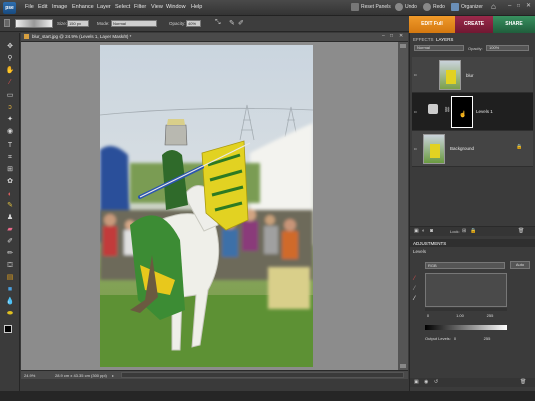 Image resolution: width=535 pixels, height=401 pixels. I want to click on spot-healing-icon: ◐, so click(10, 194).